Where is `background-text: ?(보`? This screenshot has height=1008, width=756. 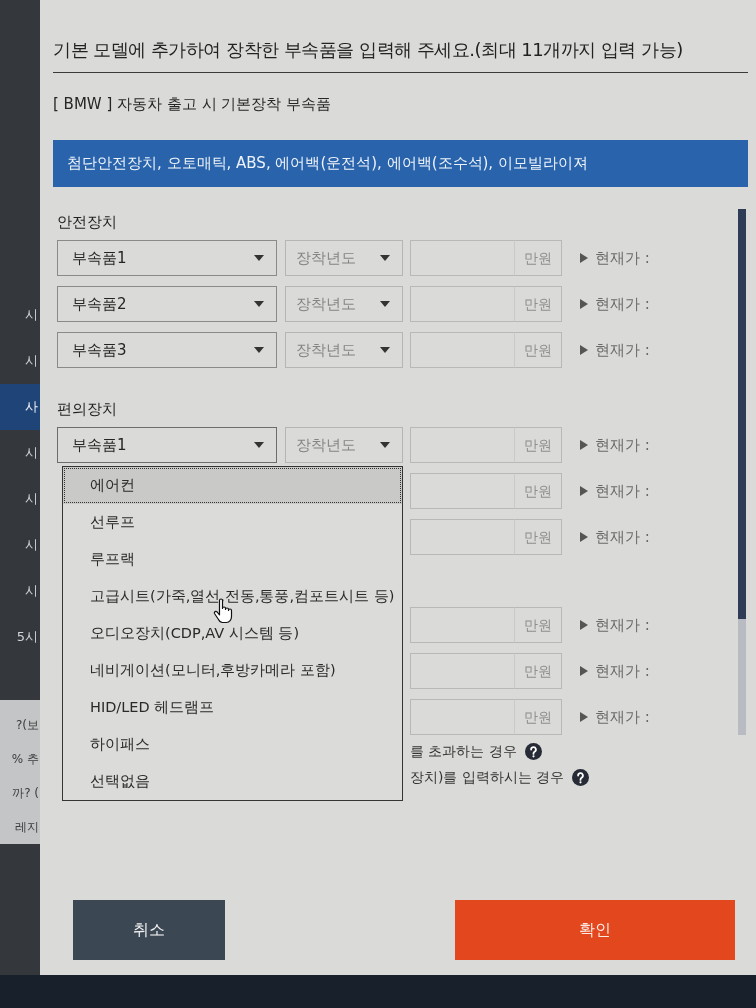 background-text: ?(보 is located at coordinates (27, 725).